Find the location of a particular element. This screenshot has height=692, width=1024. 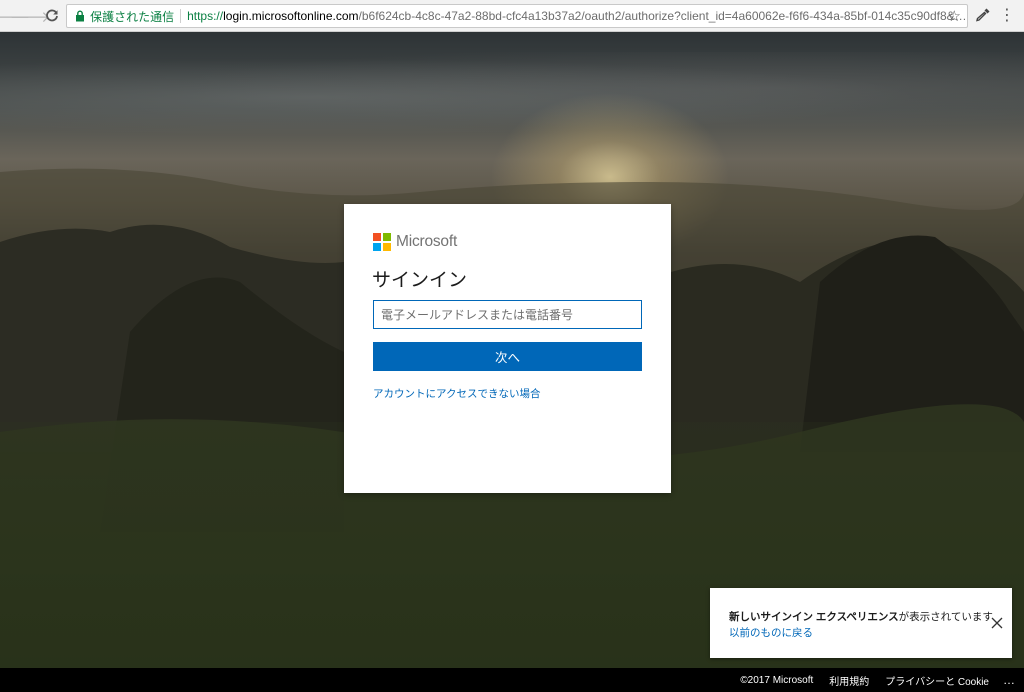

privacy-cookies-link: プライバシーと Cookie is located at coordinates (937, 680).